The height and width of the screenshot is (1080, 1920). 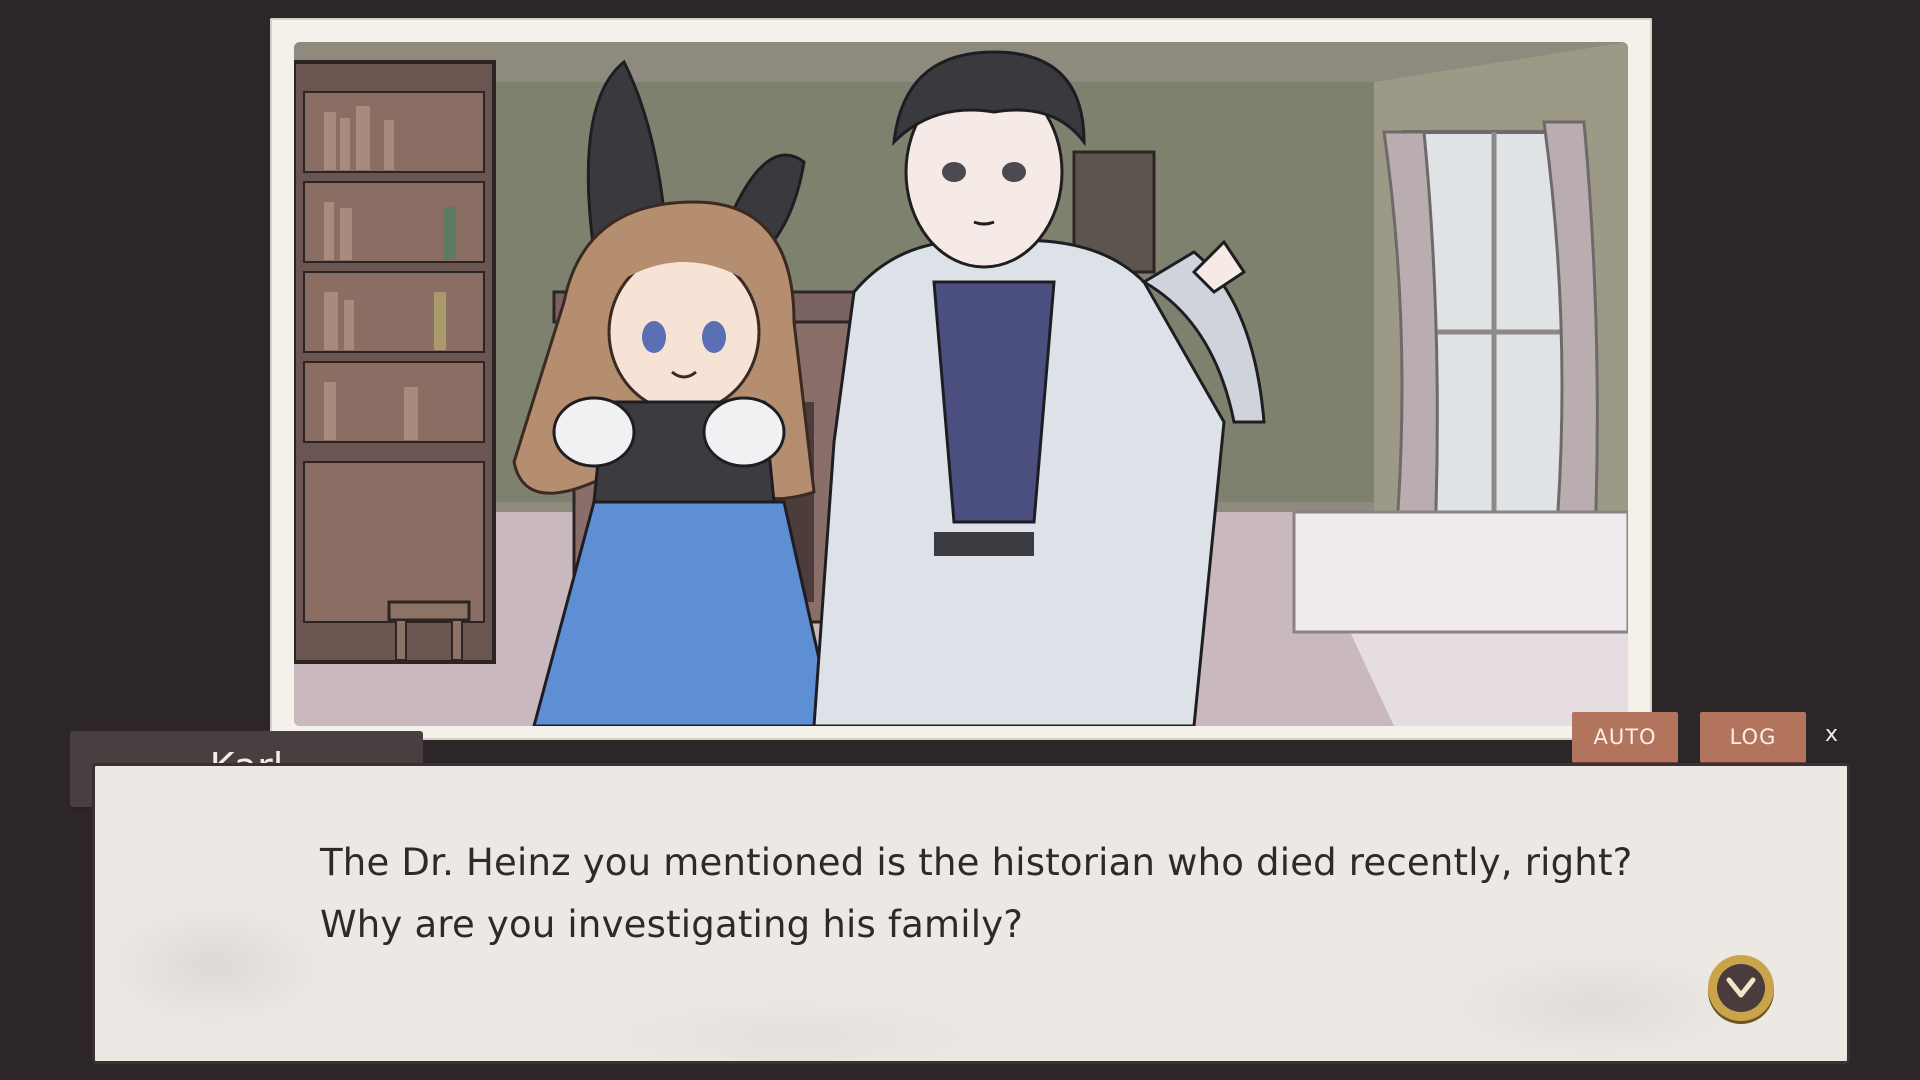 I want to click on chevron-down-icon, so click(x=1741, y=988).